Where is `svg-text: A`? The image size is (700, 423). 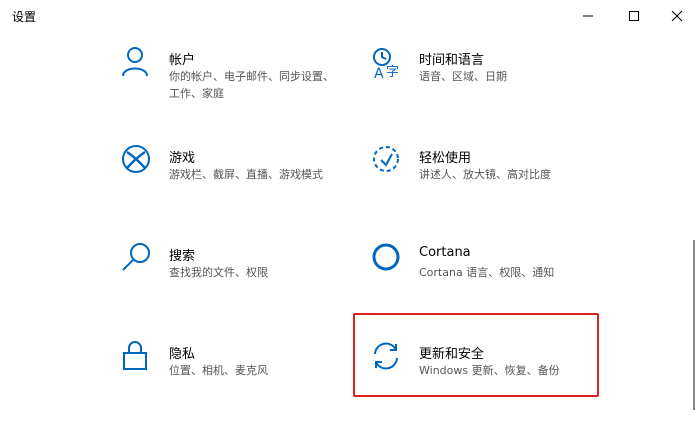
svg-text: A is located at coordinates (379, 73).